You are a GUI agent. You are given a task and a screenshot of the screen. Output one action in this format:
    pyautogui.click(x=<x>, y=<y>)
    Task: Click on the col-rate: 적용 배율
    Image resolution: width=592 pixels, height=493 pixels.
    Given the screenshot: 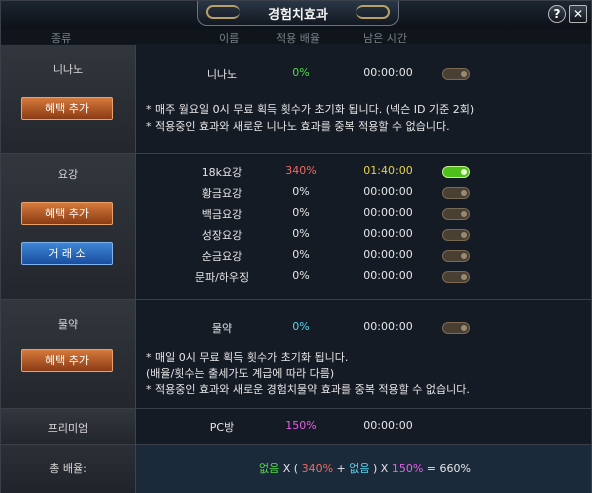 What is the action you would take?
    pyautogui.click(x=298, y=38)
    